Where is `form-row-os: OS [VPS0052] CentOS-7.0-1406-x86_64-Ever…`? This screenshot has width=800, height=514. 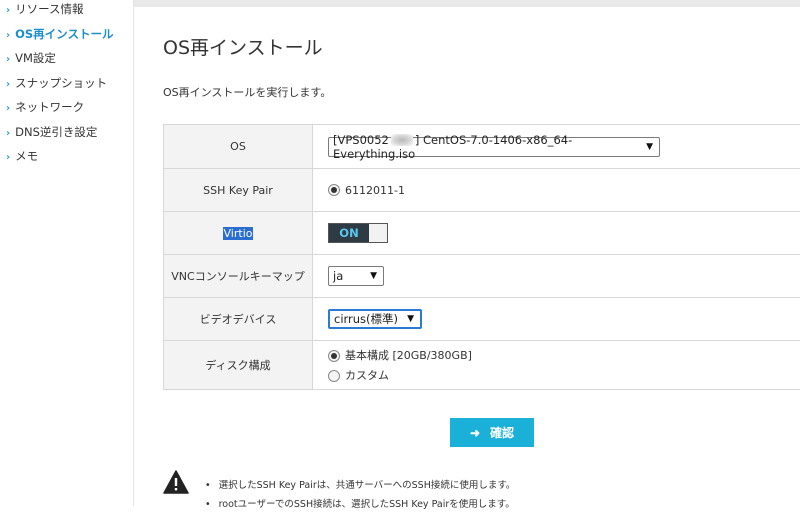
form-row-os: OS [VPS0052] CentOS-7.0-1406-x86_64-Ever… is located at coordinates (481, 147).